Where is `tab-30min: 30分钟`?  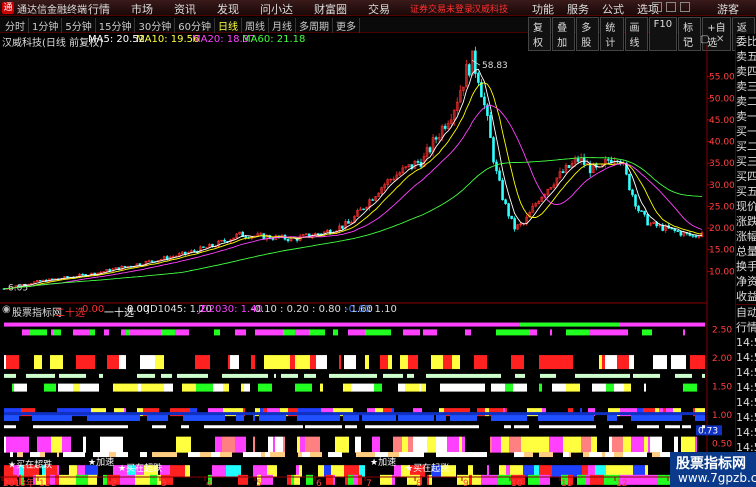
tab-30min: 30分钟 is located at coordinates (155, 25).